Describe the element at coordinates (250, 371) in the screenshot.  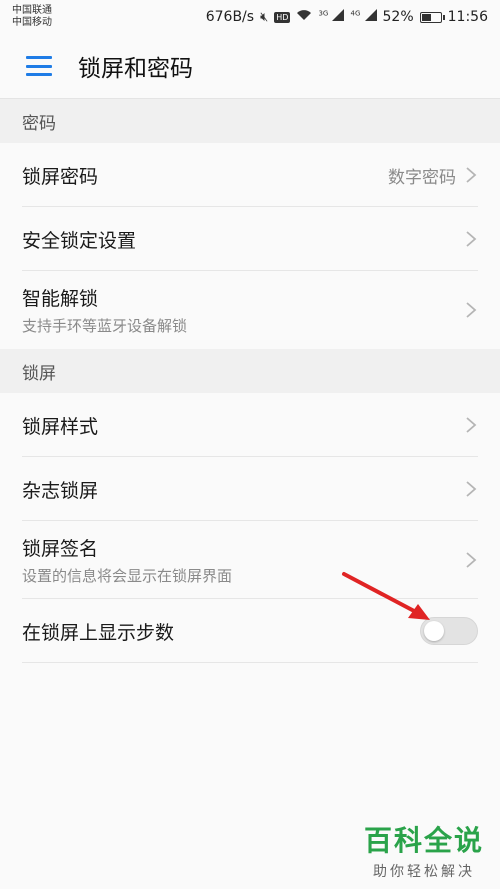
I see `section-header-lockscreen: 锁屏` at that location.